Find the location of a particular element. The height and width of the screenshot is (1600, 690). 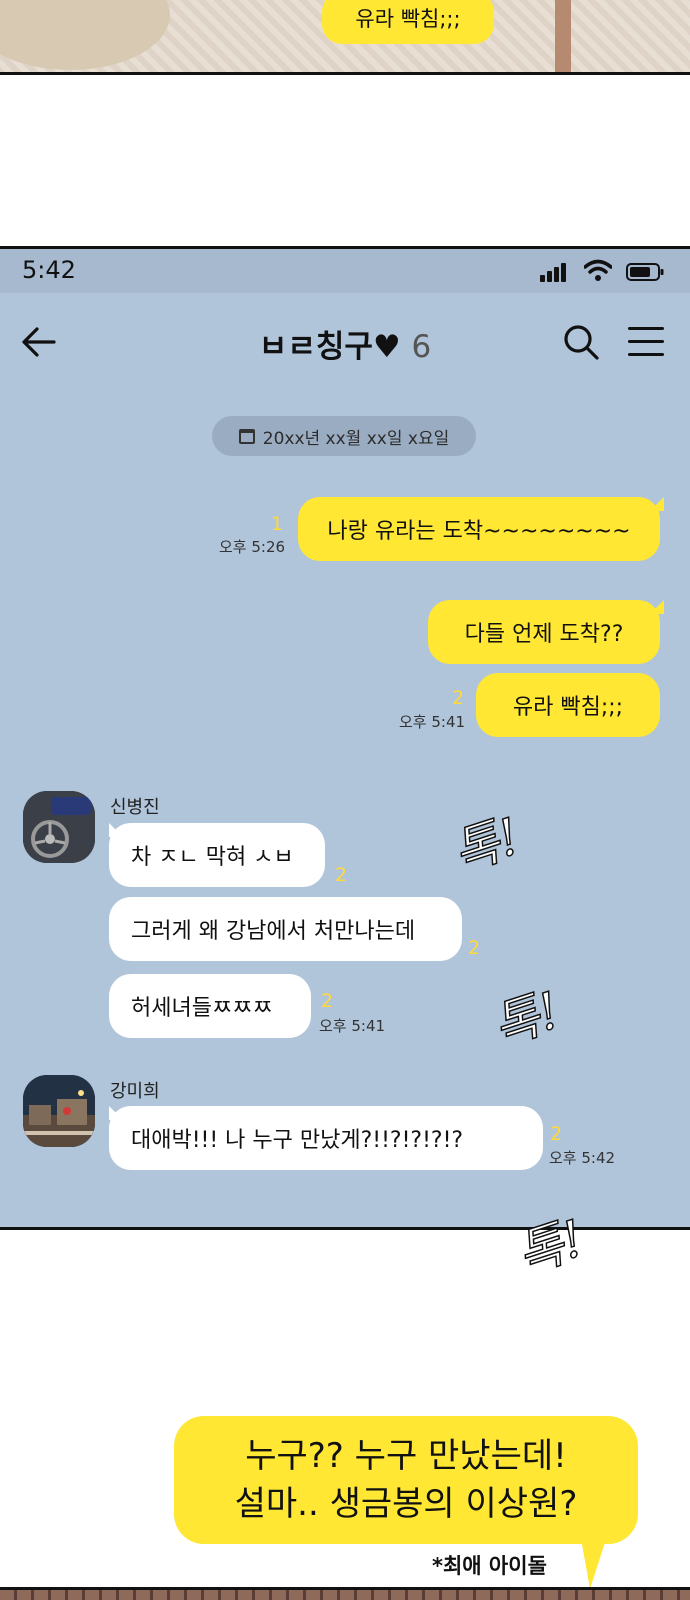

top-comic-panel: 유라 빡침;;; is located at coordinates (345, 37).